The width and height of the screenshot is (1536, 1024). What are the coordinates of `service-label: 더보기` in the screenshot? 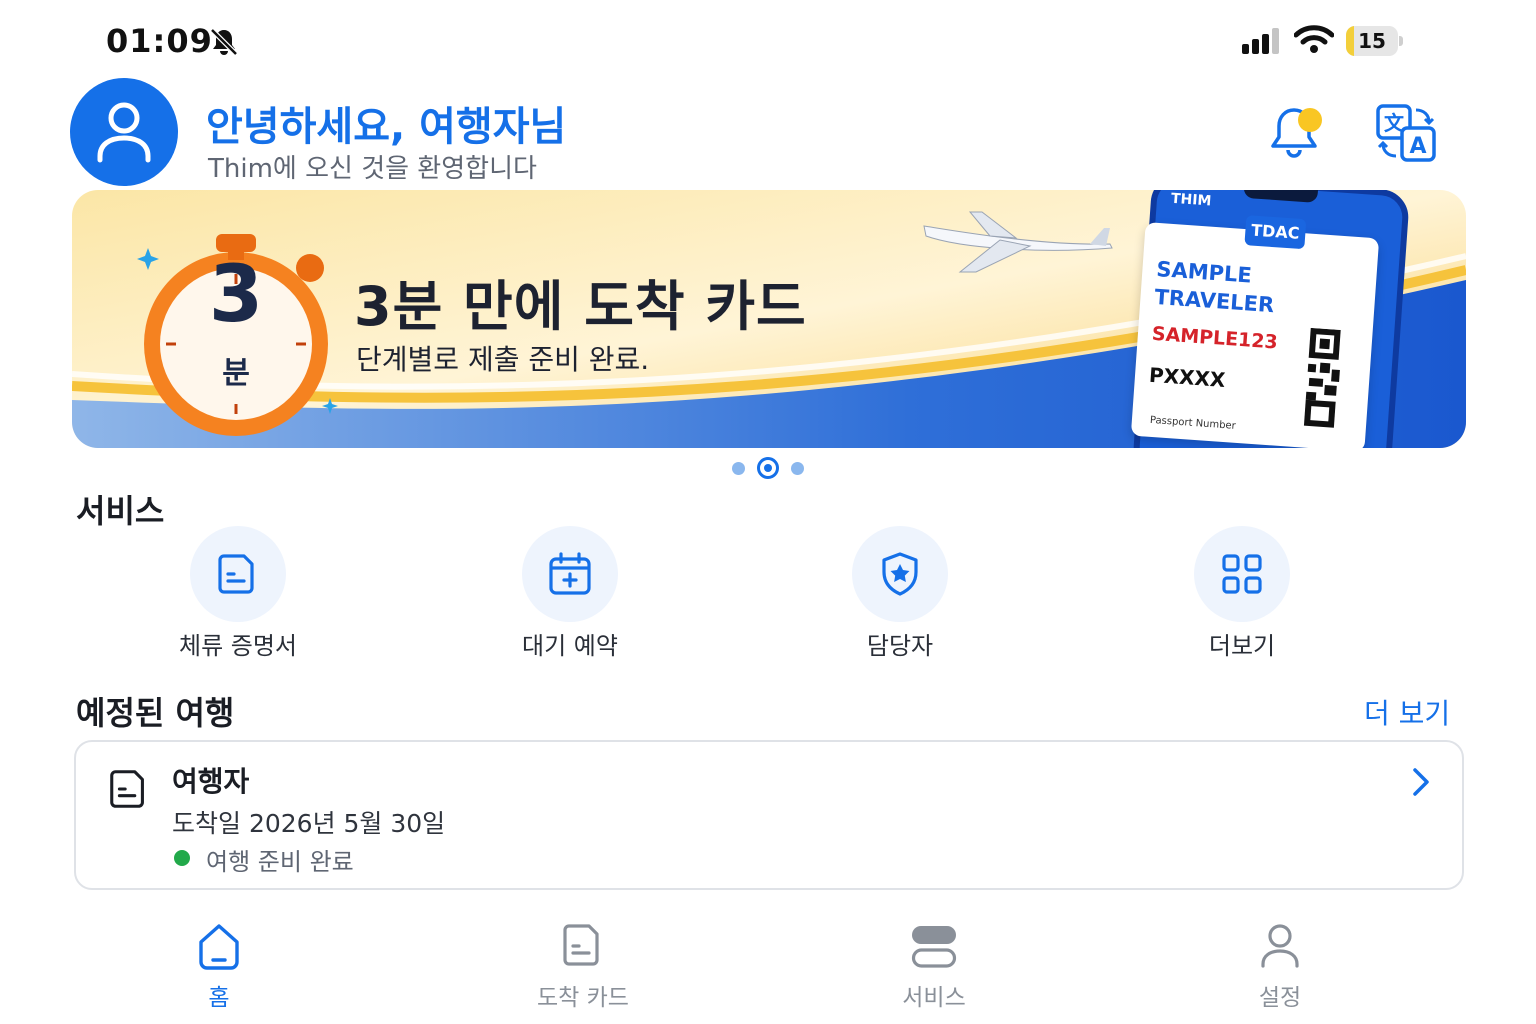 It's located at (1242, 646).